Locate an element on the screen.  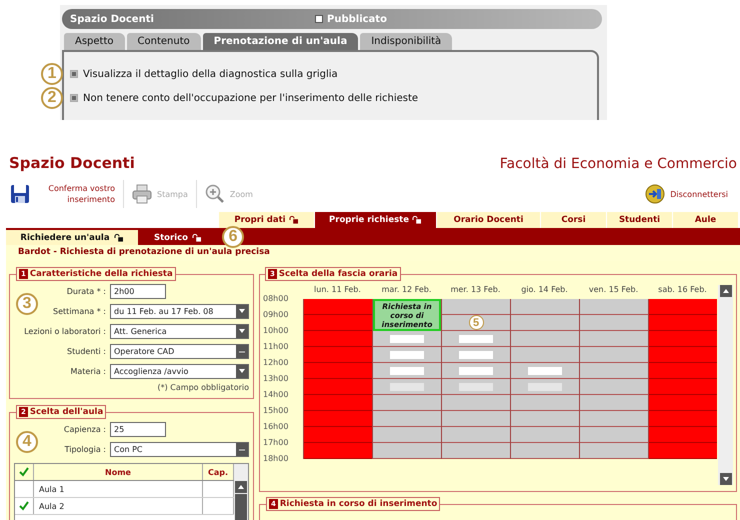
callout-number: 2 is located at coordinates (52, 98).